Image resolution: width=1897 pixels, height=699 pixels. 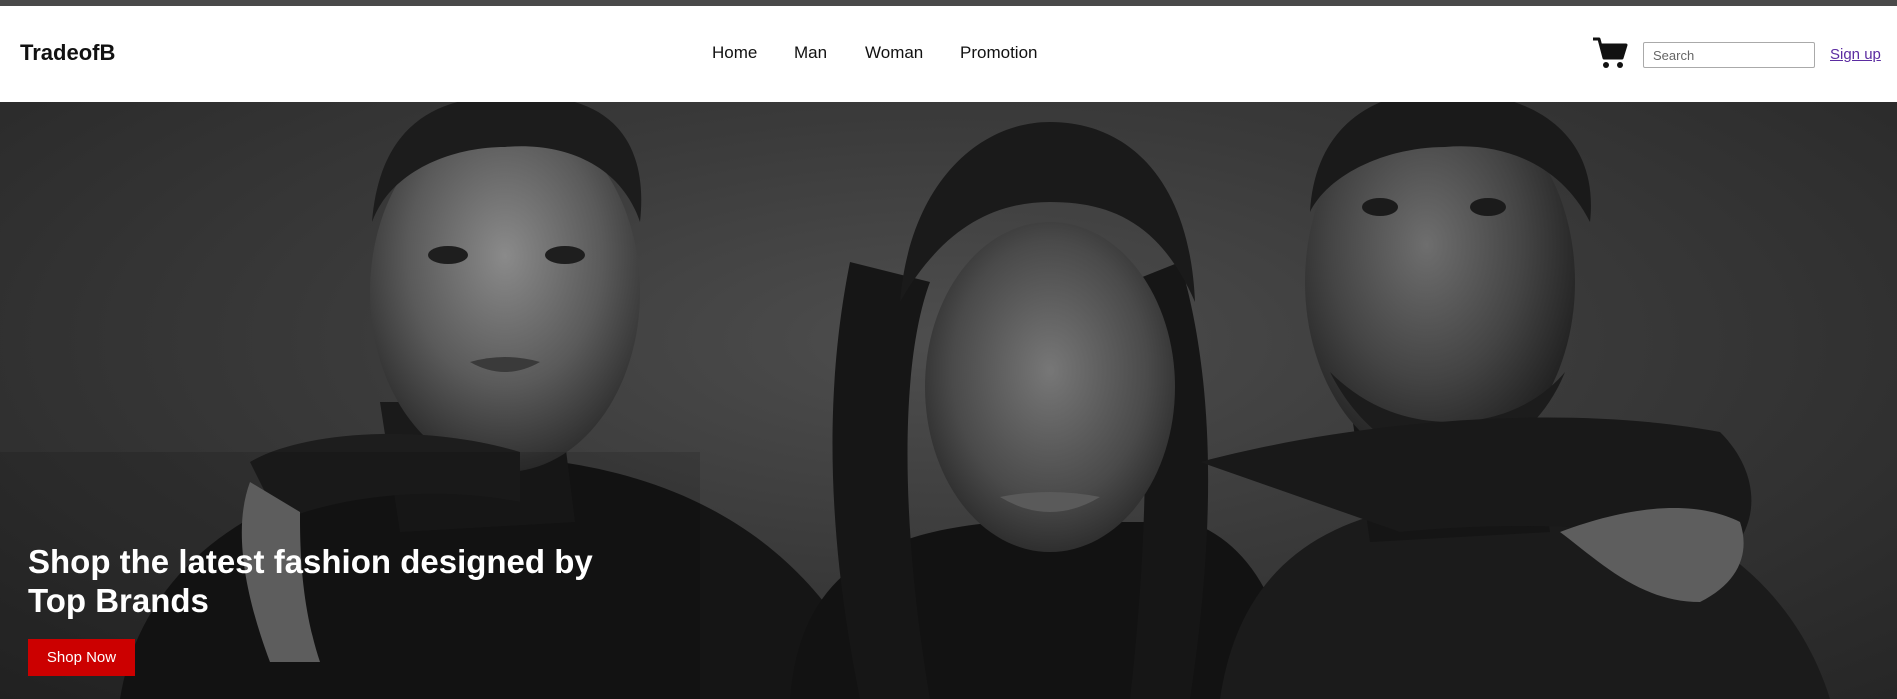 What do you see at coordinates (734, 53) in the screenshot?
I see `nav-item-home: Home` at bounding box center [734, 53].